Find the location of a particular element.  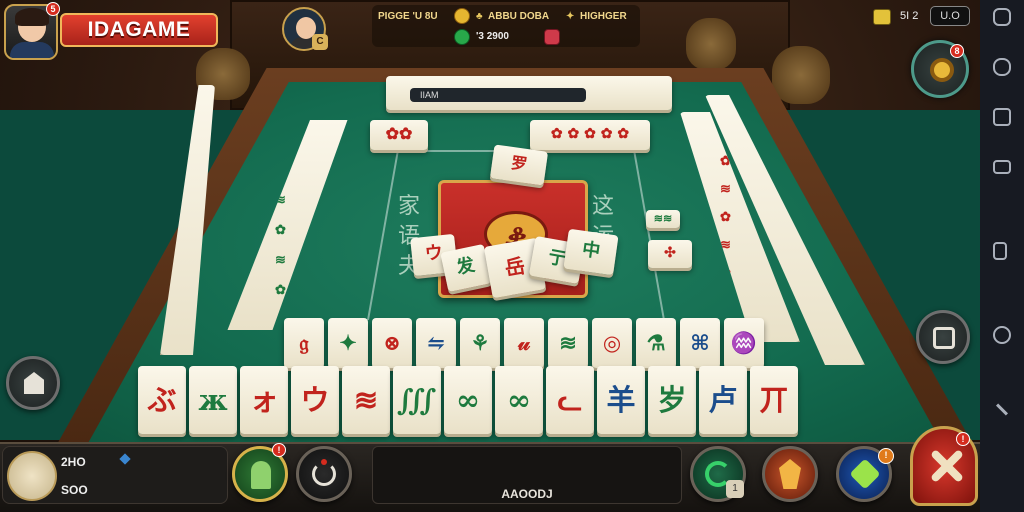

vase-right is located at coordinates (711, 44).